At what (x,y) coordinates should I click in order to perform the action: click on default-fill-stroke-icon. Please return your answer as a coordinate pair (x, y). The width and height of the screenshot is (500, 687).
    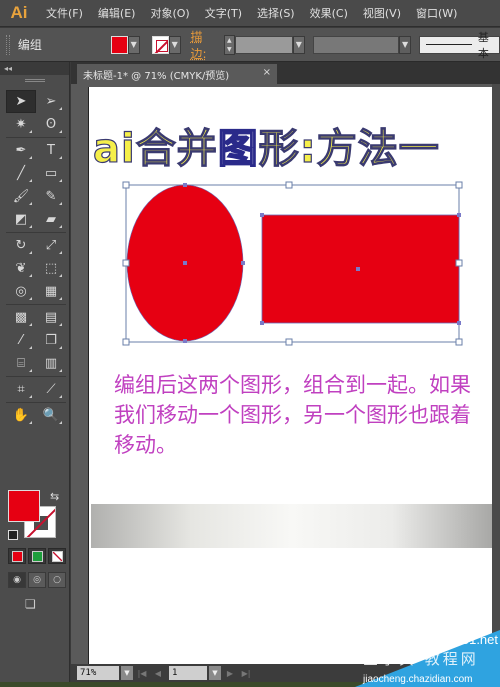
    Looking at the image, I should click on (13, 535).